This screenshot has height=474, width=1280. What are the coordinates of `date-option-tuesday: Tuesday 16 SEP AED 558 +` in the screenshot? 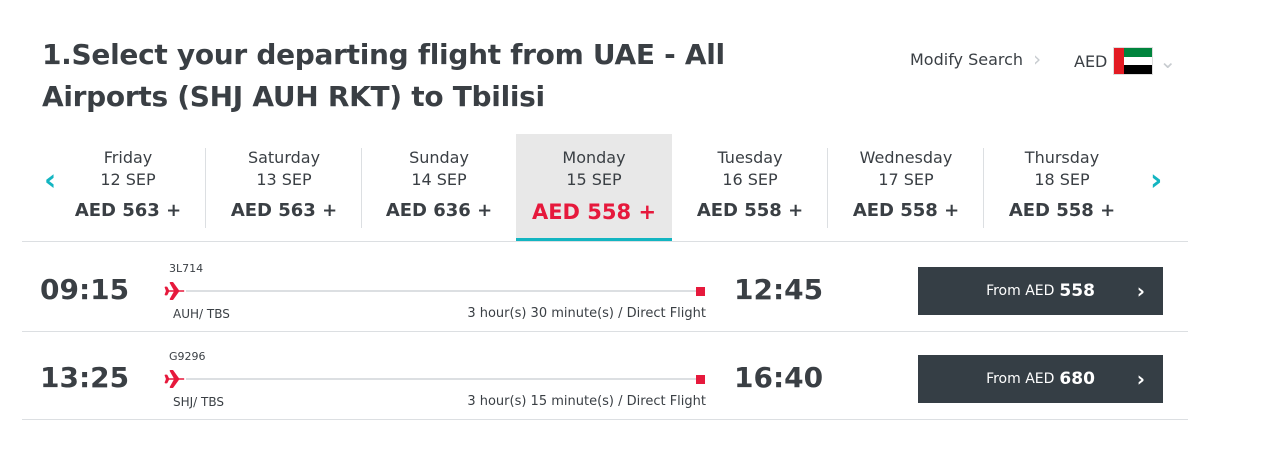 It's located at (750, 187).